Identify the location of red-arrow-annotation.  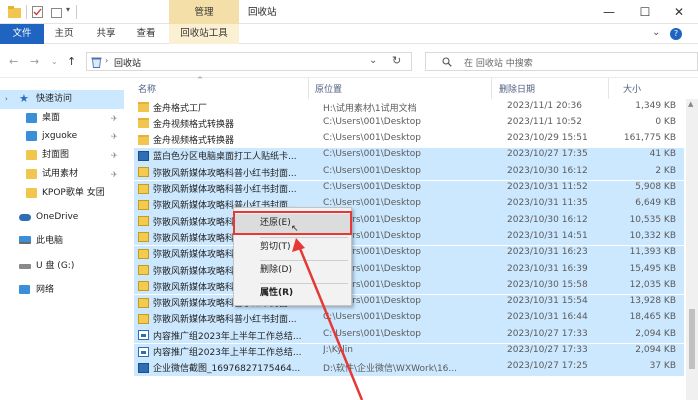
(328, 319).